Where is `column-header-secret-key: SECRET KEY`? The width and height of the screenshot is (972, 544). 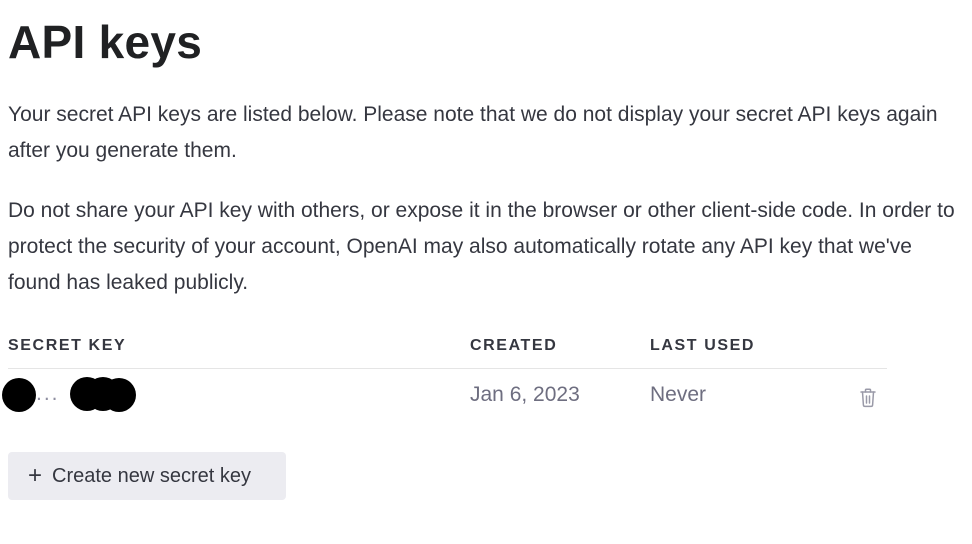 column-header-secret-key: SECRET KEY is located at coordinates (67, 345).